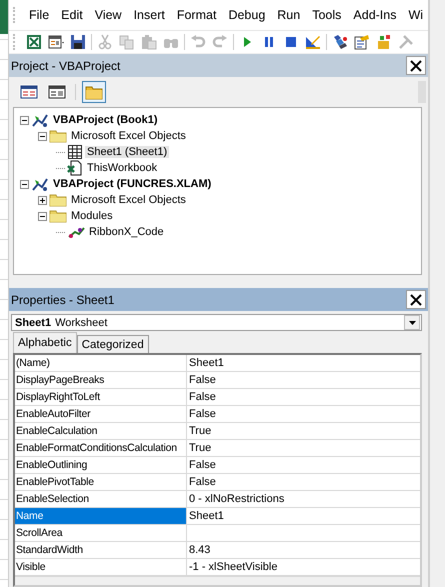  I want to click on tree-item: VBAProject (FUNCRES.XLAM), so click(132, 184).